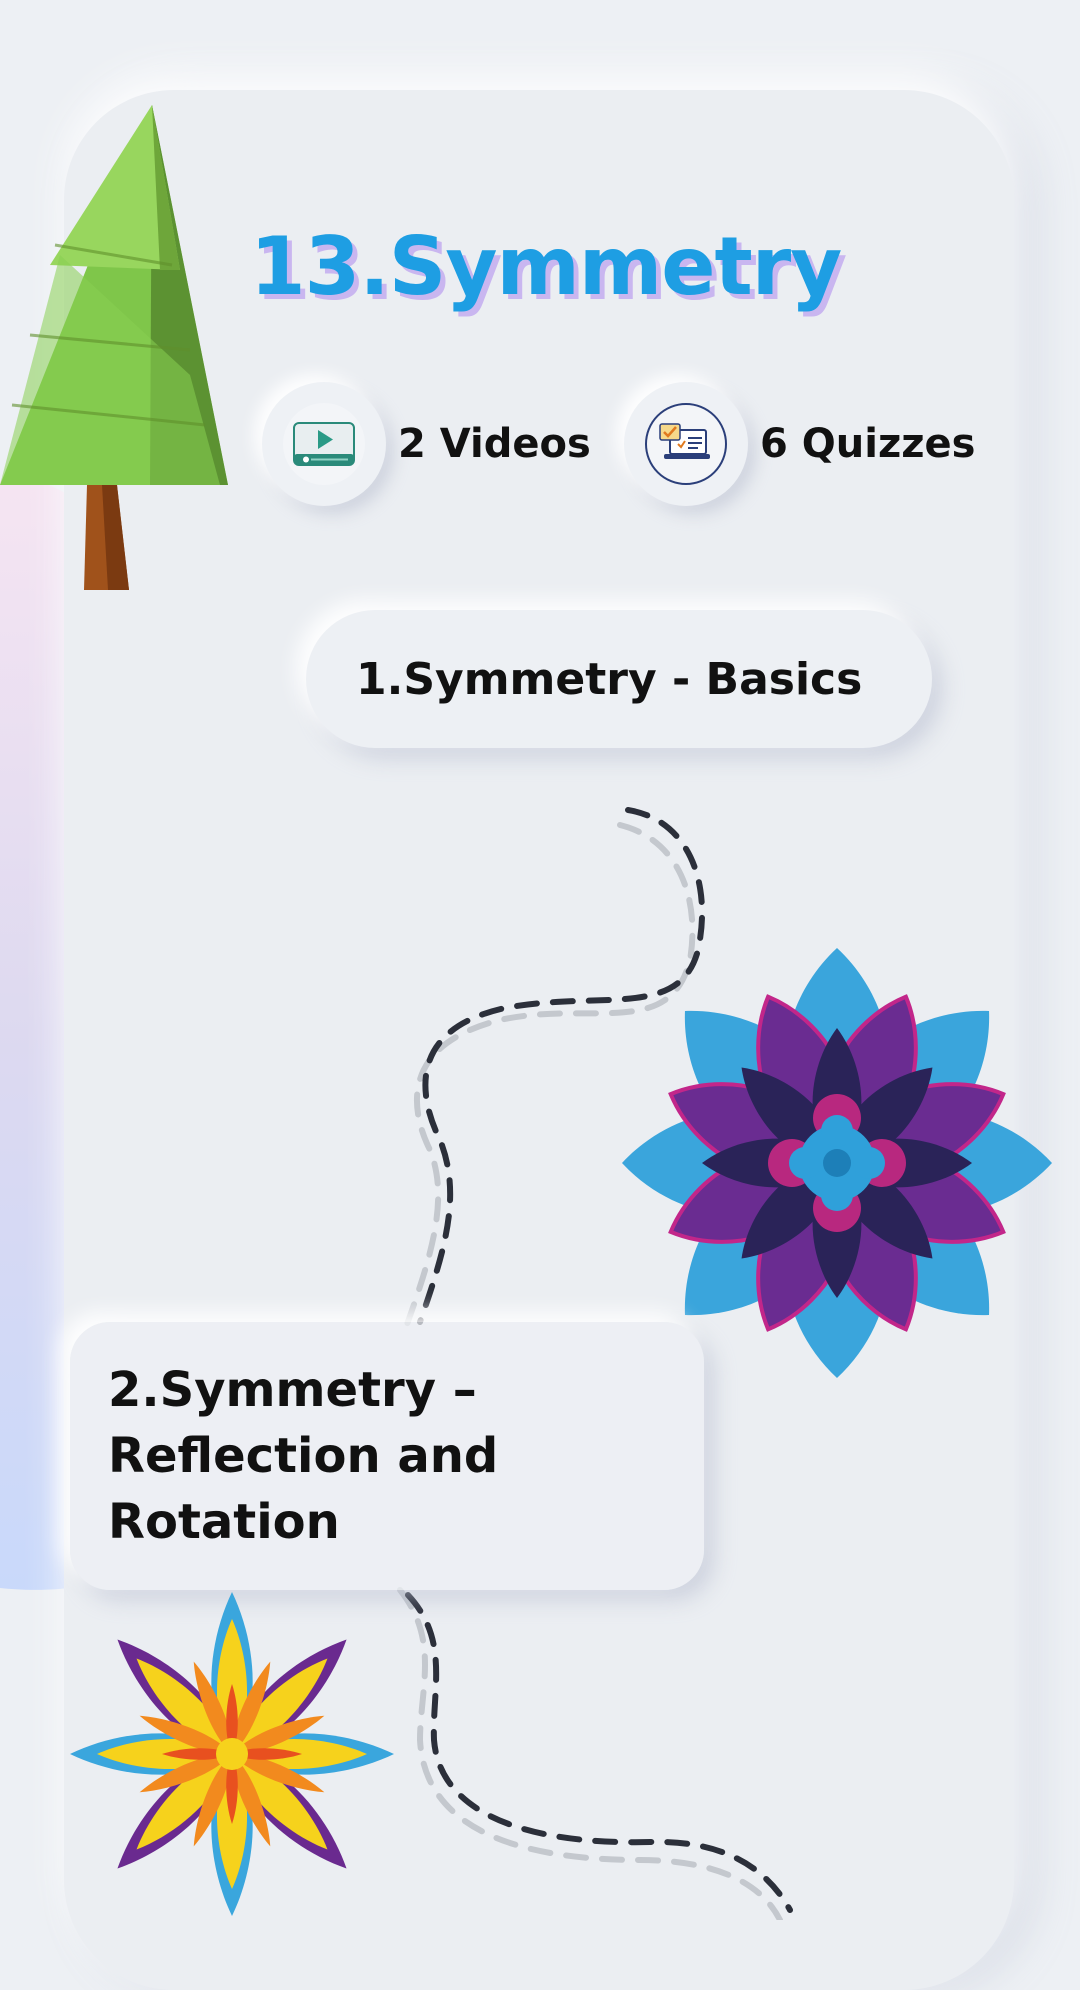  What do you see at coordinates (609, 679) in the screenshot?
I see `lesson-1-label: 1.Symmetry - Basics` at bounding box center [609, 679].